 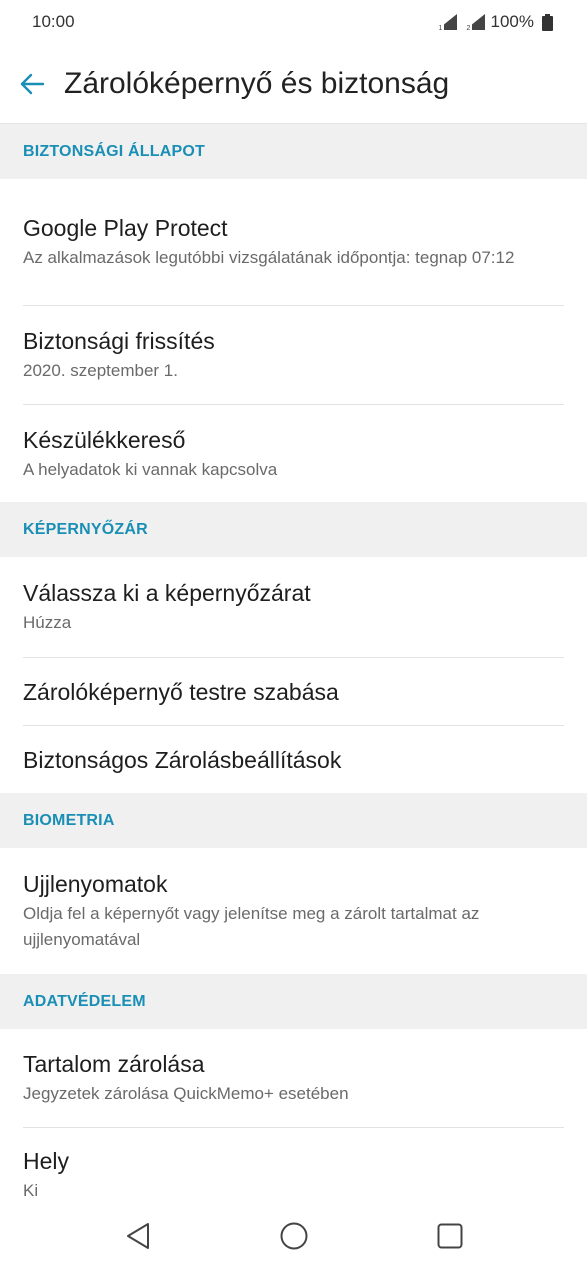 I want to click on setting-title: Zárolóképernyő testre szabása, so click(x=181, y=691).